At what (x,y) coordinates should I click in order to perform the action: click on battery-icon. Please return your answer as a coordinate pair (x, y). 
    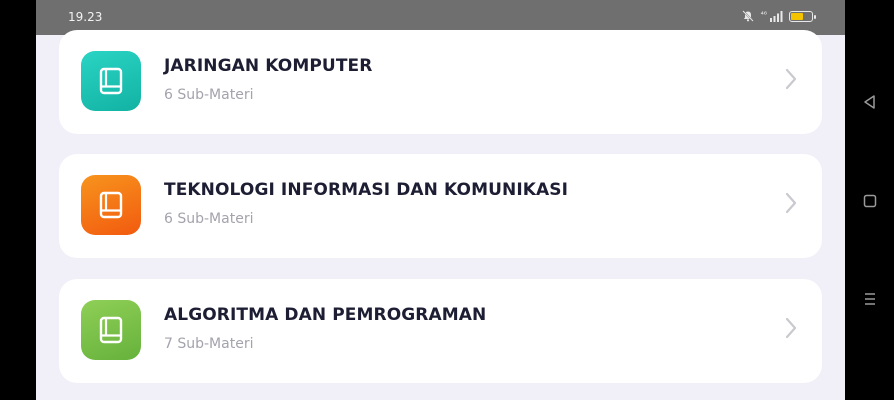
    Looking at the image, I should click on (802, 16).